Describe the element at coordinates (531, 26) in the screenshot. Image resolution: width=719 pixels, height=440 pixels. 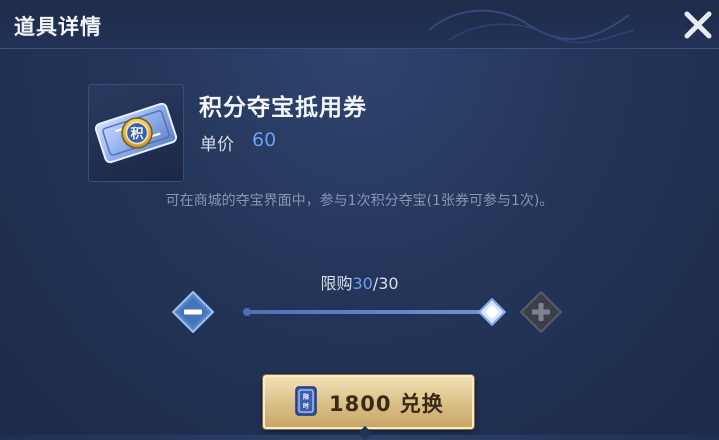
I see `decorative-swirl-icon` at that location.